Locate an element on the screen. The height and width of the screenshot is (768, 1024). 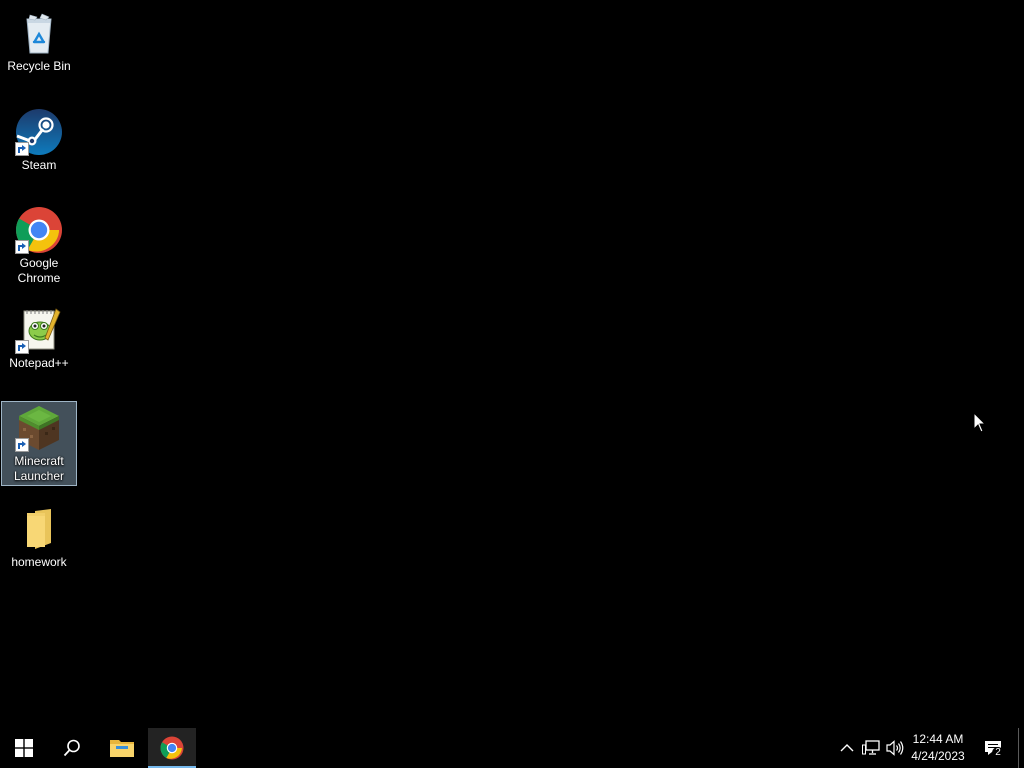
volume-button is located at coordinates (895, 748).